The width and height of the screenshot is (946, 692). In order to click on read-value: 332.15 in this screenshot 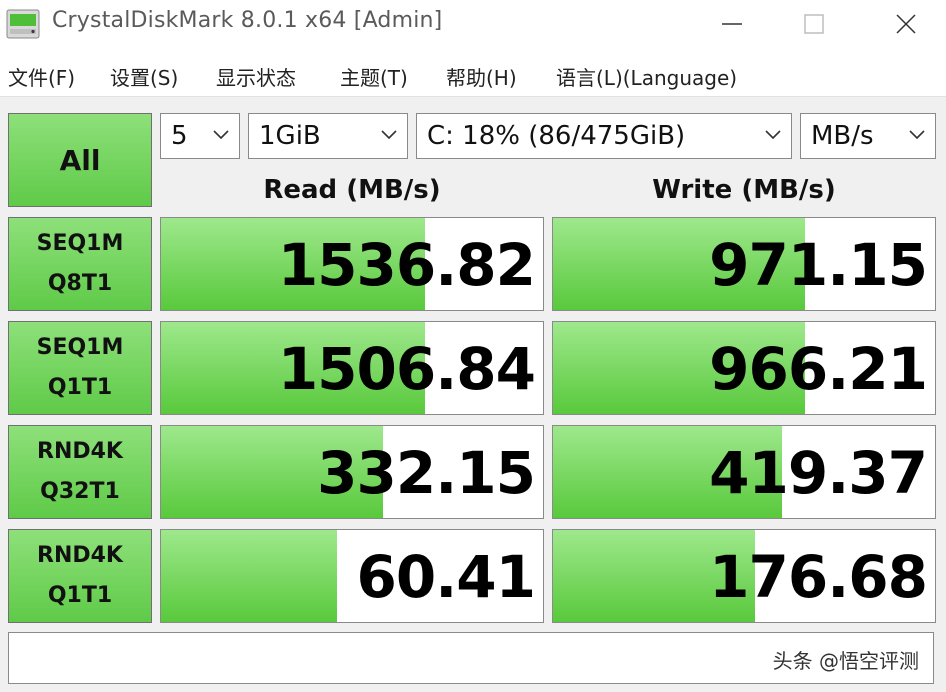, I will do `click(426, 473)`.